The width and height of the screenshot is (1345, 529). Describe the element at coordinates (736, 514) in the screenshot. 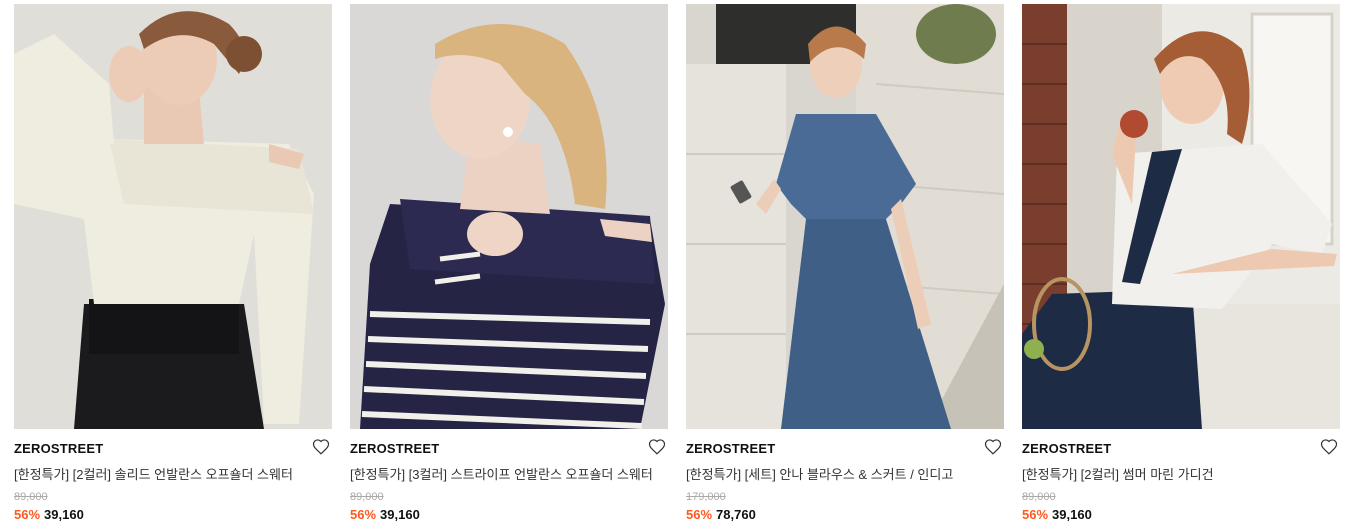

I see `sale-price: 78,760` at that location.